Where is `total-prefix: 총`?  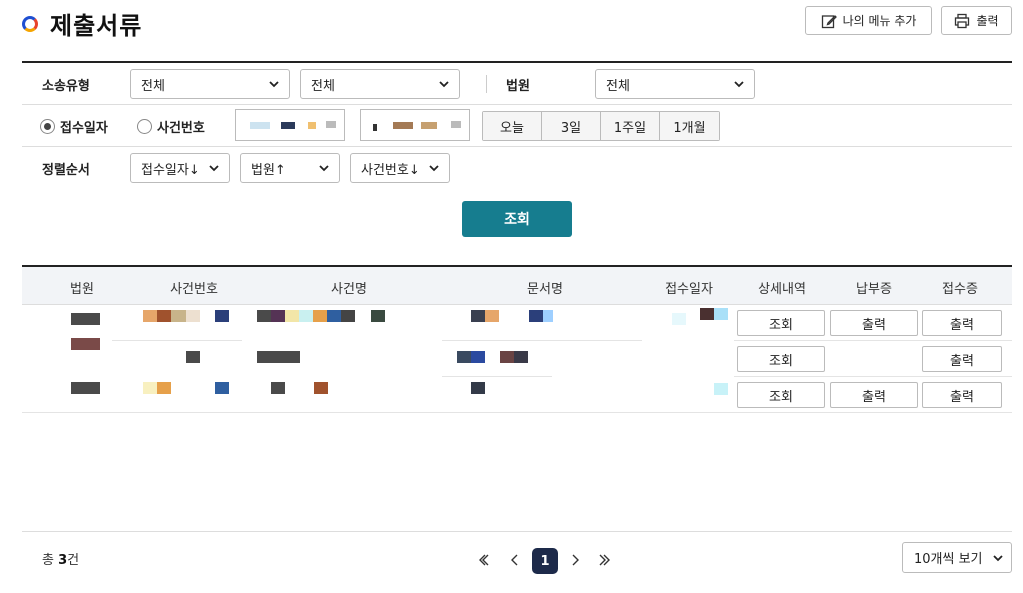 total-prefix: 총 is located at coordinates (50, 560).